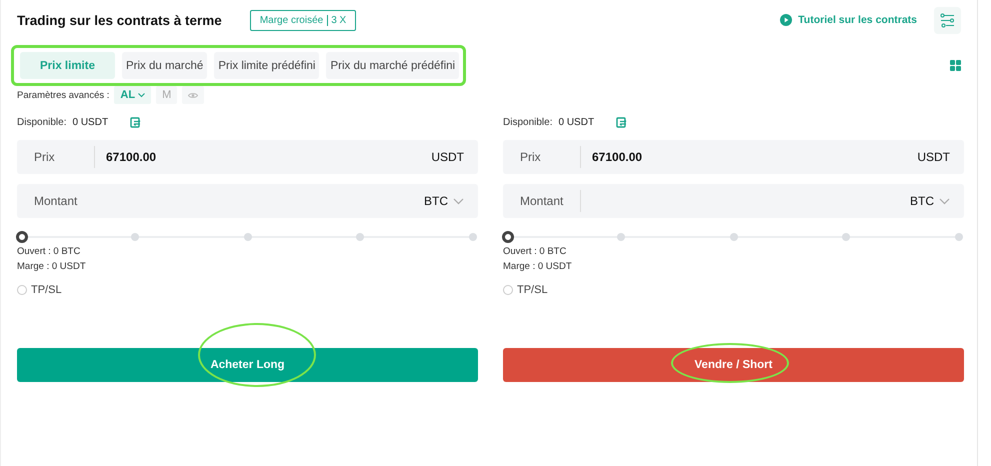  Describe the element at coordinates (733, 365) in the screenshot. I see `sell-short-button: Vendre / Short` at that location.